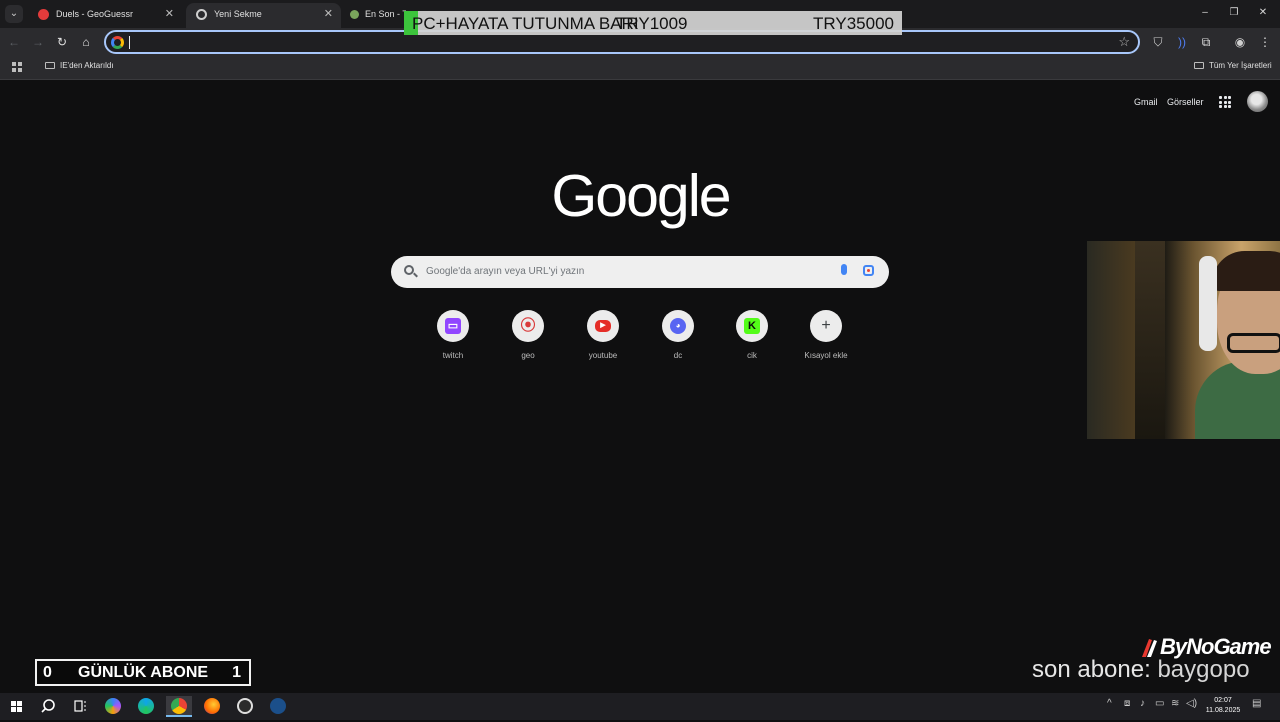 Image resolution: width=1280 pixels, height=722 pixels. I want to click on google-logo: Google, so click(641, 196).